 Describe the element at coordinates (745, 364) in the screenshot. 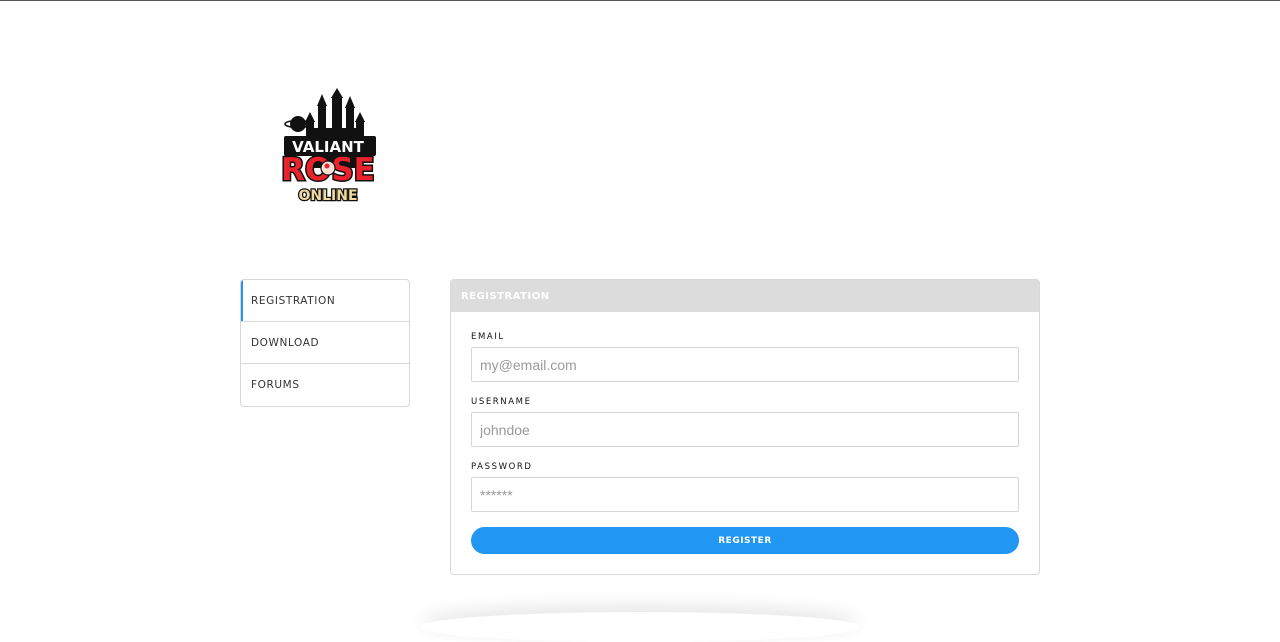

I see `email-field` at that location.